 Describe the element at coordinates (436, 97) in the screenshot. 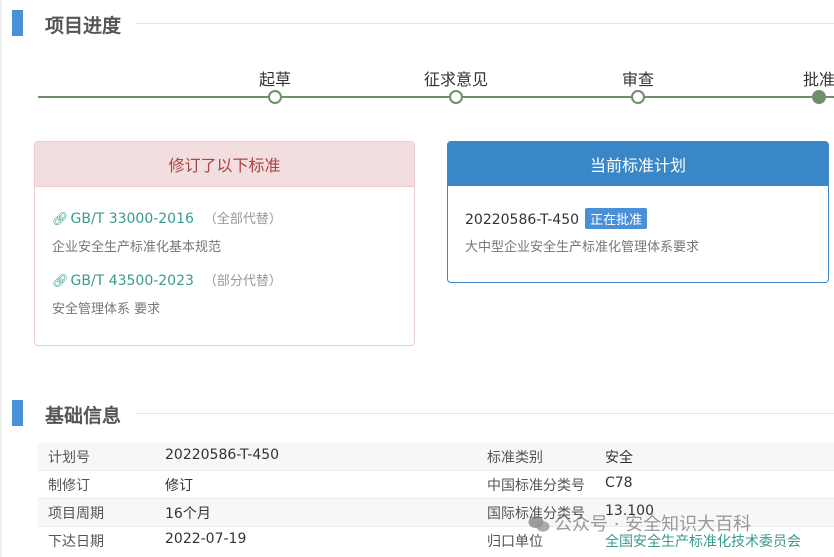

I see `progress-track` at that location.